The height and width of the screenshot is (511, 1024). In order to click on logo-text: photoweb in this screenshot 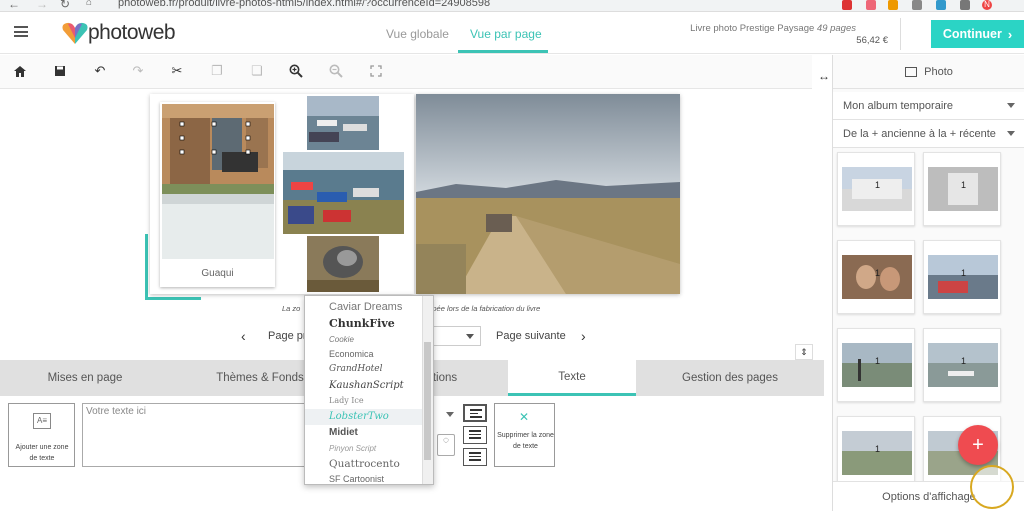, I will do `click(132, 32)`.